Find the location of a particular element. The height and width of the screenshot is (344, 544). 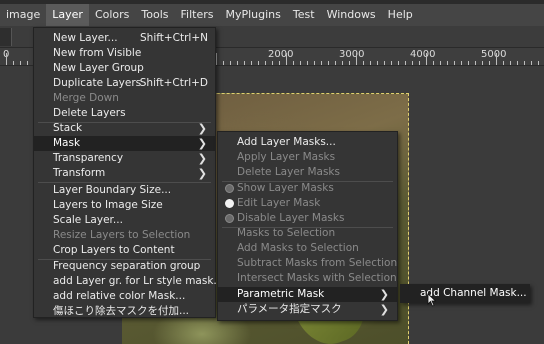

menu-item-delete-layer-masks: Delete Layer Masks is located at coordinates (307, 172).